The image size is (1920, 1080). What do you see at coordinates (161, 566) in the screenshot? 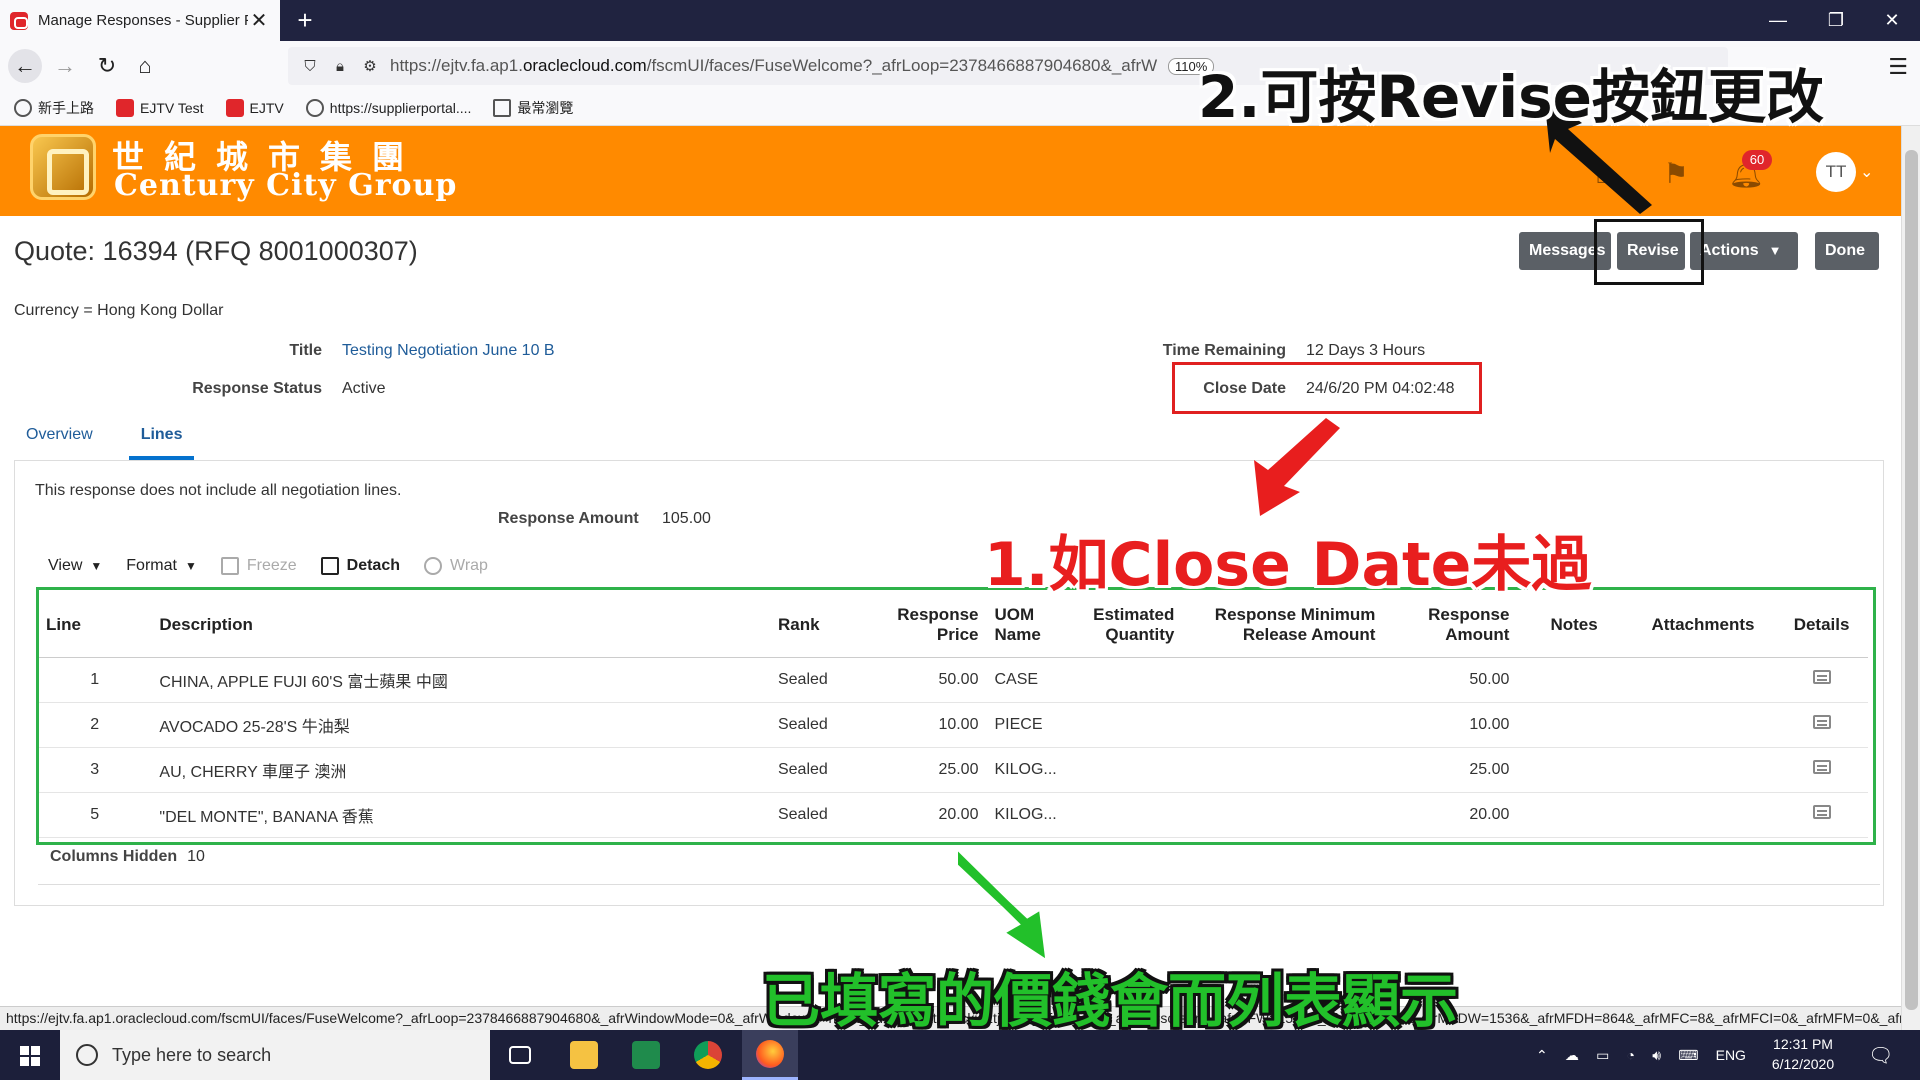
I see `format-menu: Format ▼` at bounding box center [161, 566].